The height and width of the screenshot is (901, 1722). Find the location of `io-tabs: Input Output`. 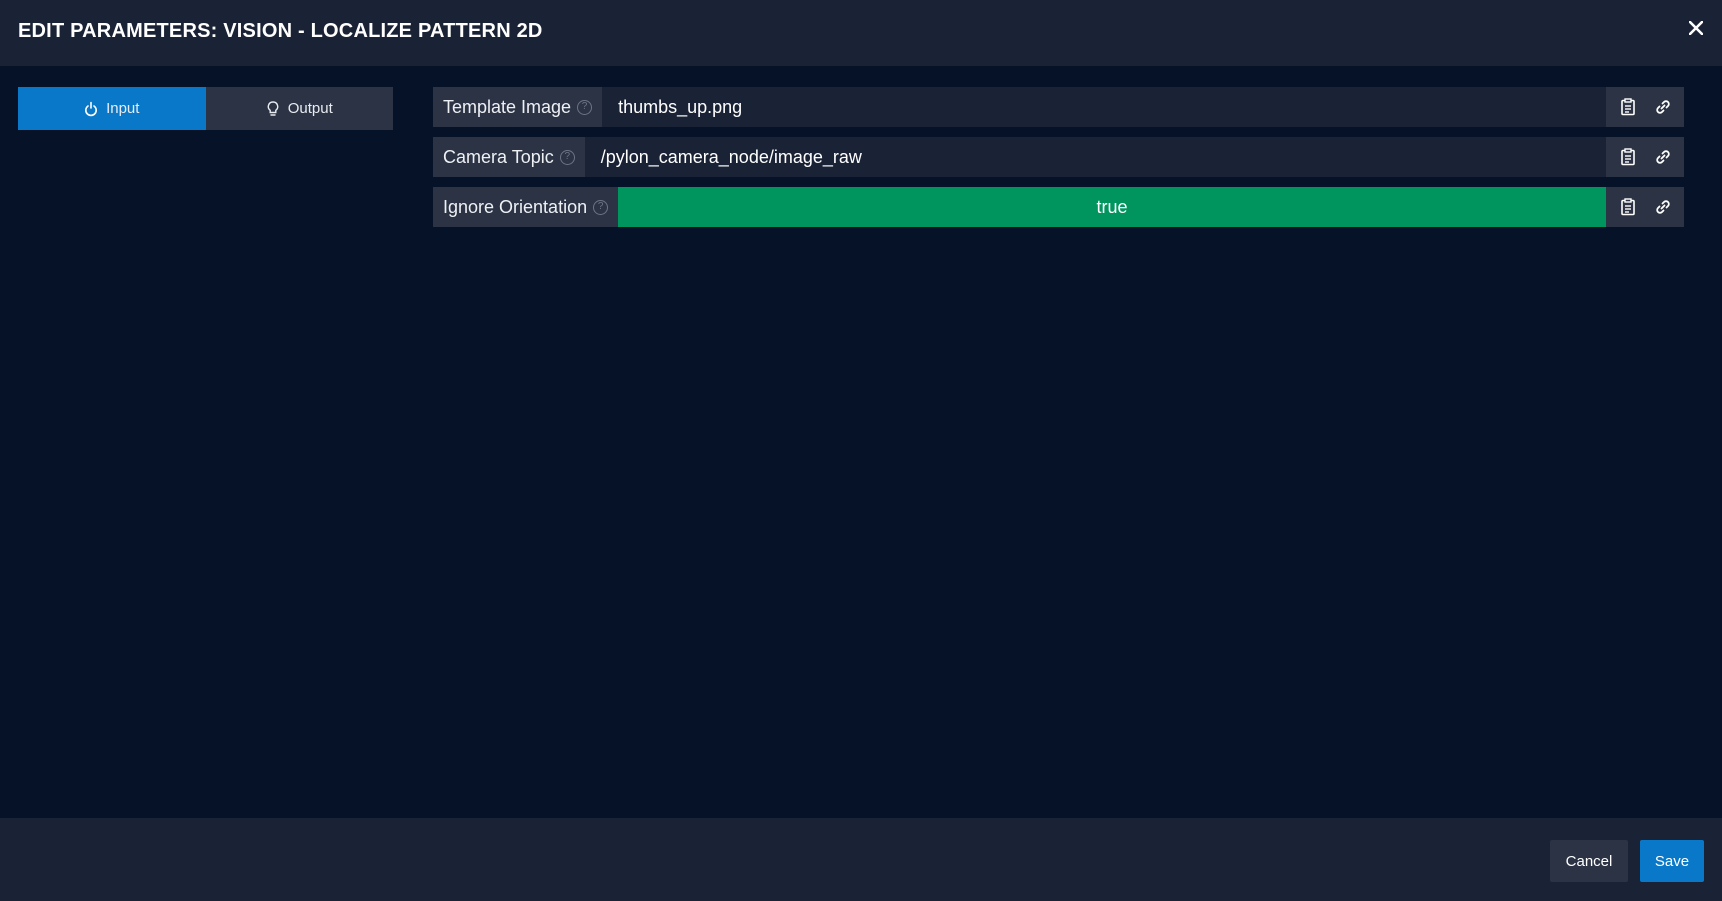

io-tabs: Input Output is located at coordinates (205, 108).